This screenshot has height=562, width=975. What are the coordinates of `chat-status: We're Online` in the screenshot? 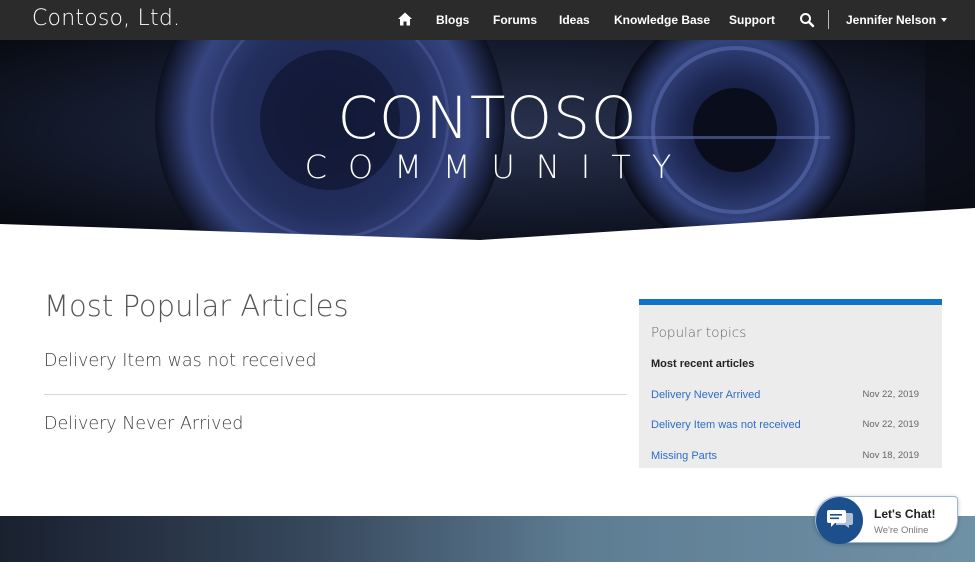 It's located at (901, 530).